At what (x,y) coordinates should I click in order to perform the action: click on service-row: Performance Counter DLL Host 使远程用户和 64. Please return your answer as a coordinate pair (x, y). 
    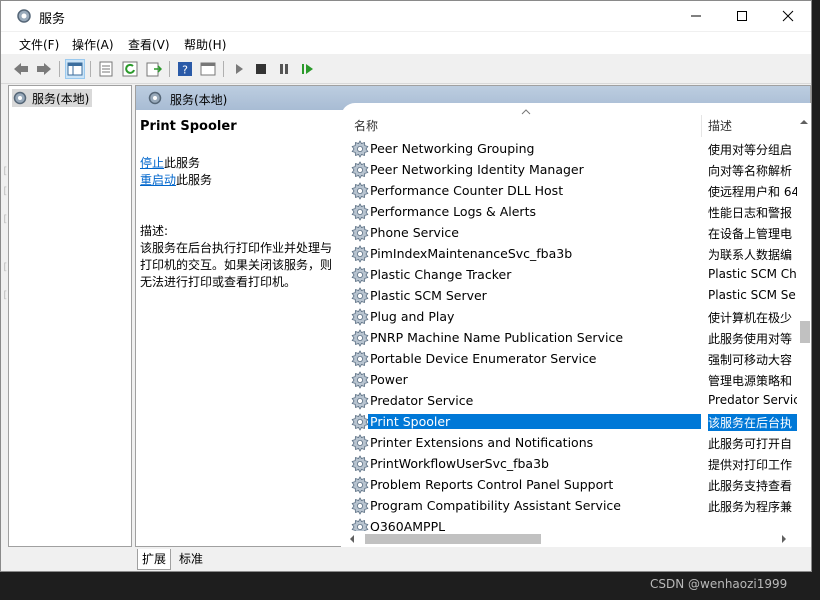
    Looking at the image, I should click on (569, 190).